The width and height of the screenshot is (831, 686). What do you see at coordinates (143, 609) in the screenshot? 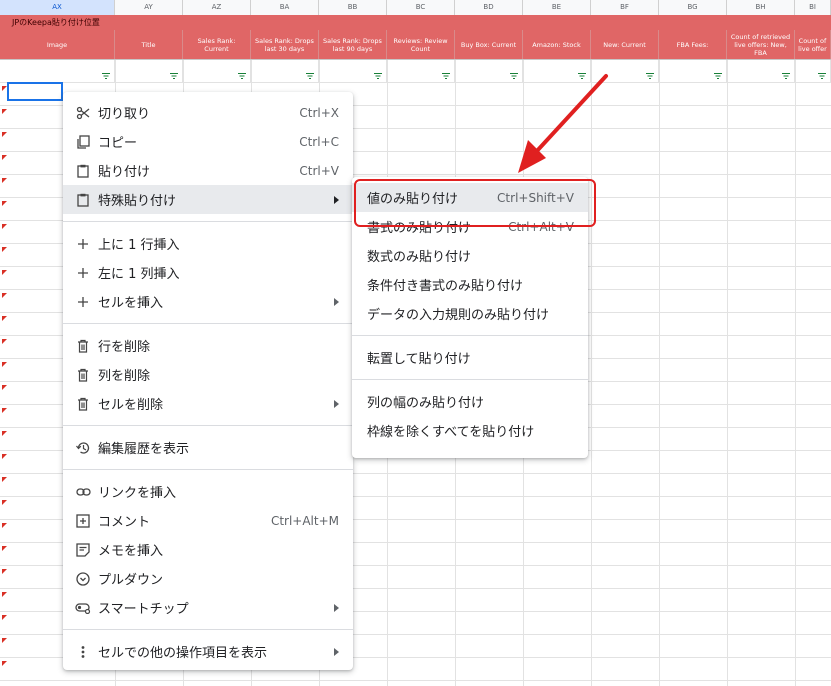
I see `menu-item-label: スマートチップ` at bounding box center [143, 609].